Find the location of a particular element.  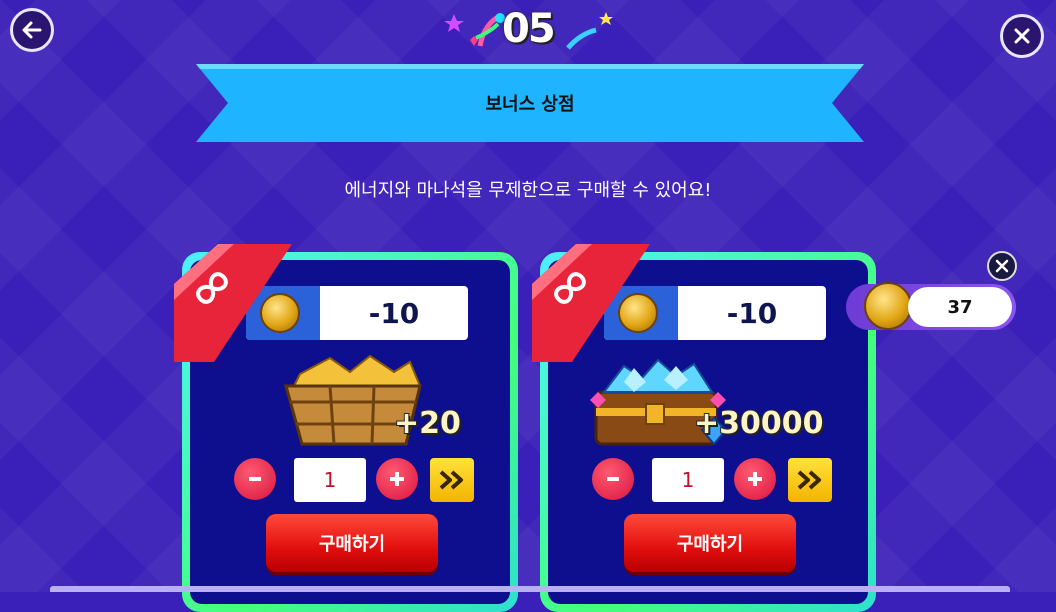

bonus-amount: +20 is located at coordinates (427, 423).